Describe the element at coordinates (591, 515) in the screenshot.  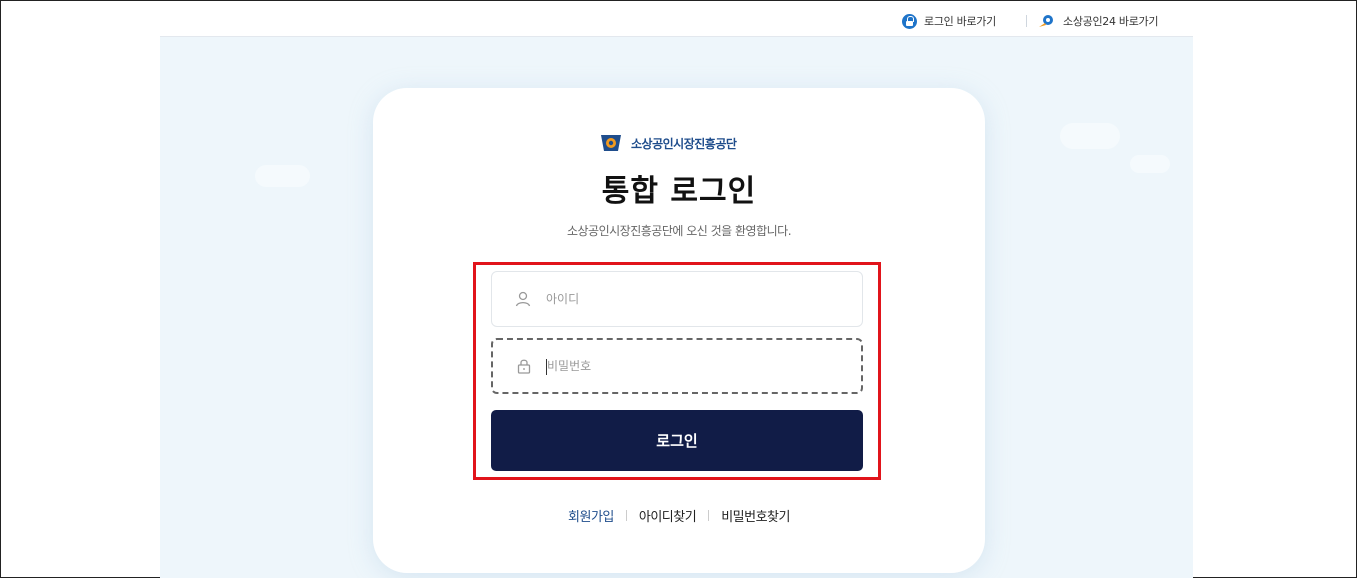
I see `signup-link: 회원가입` at that location.